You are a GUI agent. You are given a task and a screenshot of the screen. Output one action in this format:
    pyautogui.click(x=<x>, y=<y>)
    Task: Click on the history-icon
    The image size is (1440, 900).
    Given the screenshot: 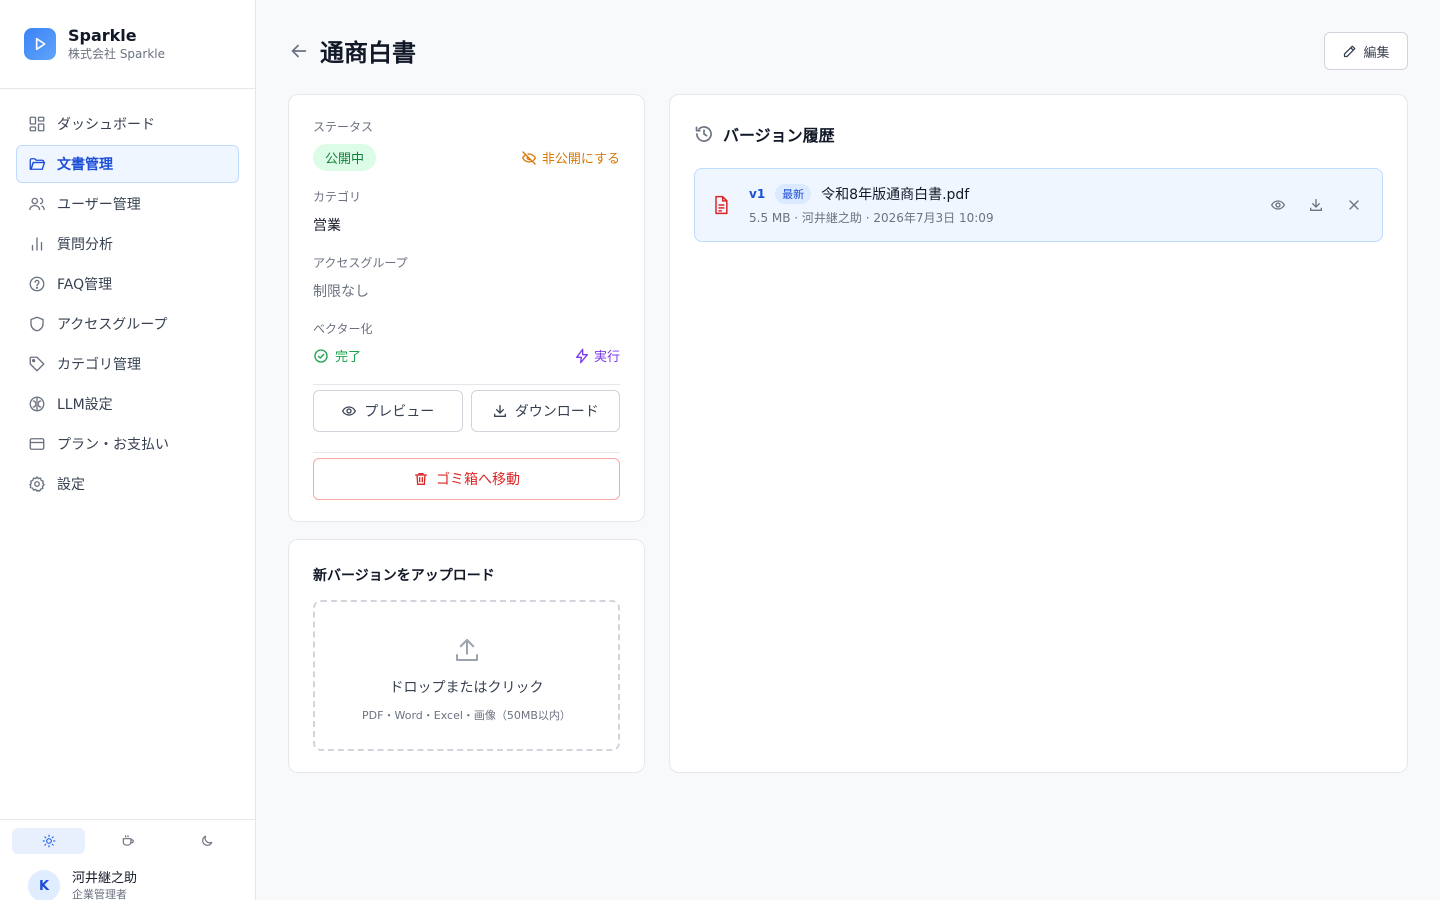 What is the action you would take?
    pyautogui.click(x=704, y=134)
    